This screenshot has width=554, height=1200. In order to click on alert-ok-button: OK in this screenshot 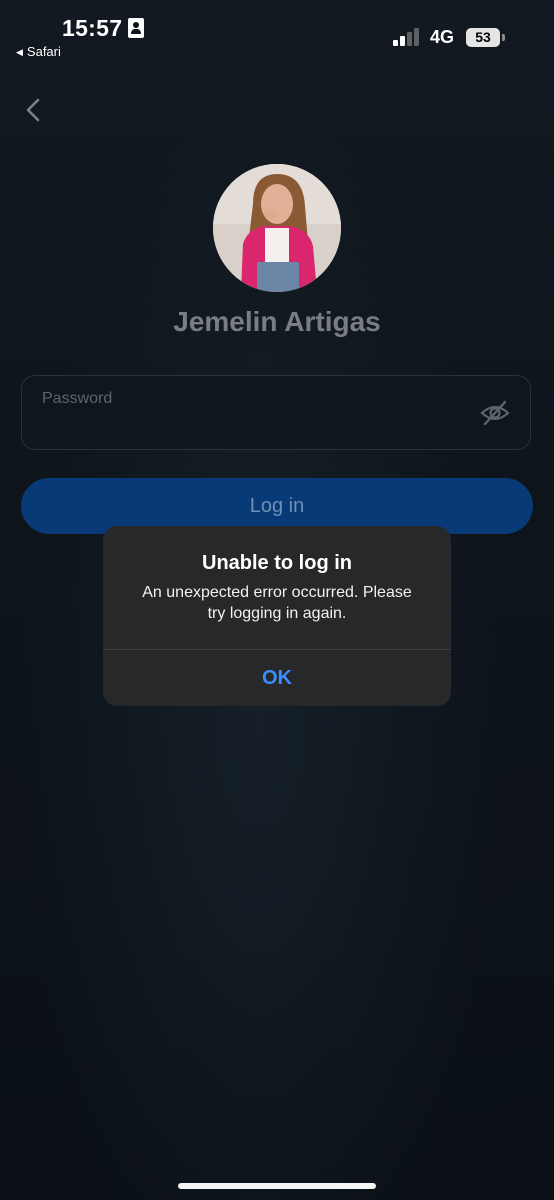, I will do `click(277, 678)`.